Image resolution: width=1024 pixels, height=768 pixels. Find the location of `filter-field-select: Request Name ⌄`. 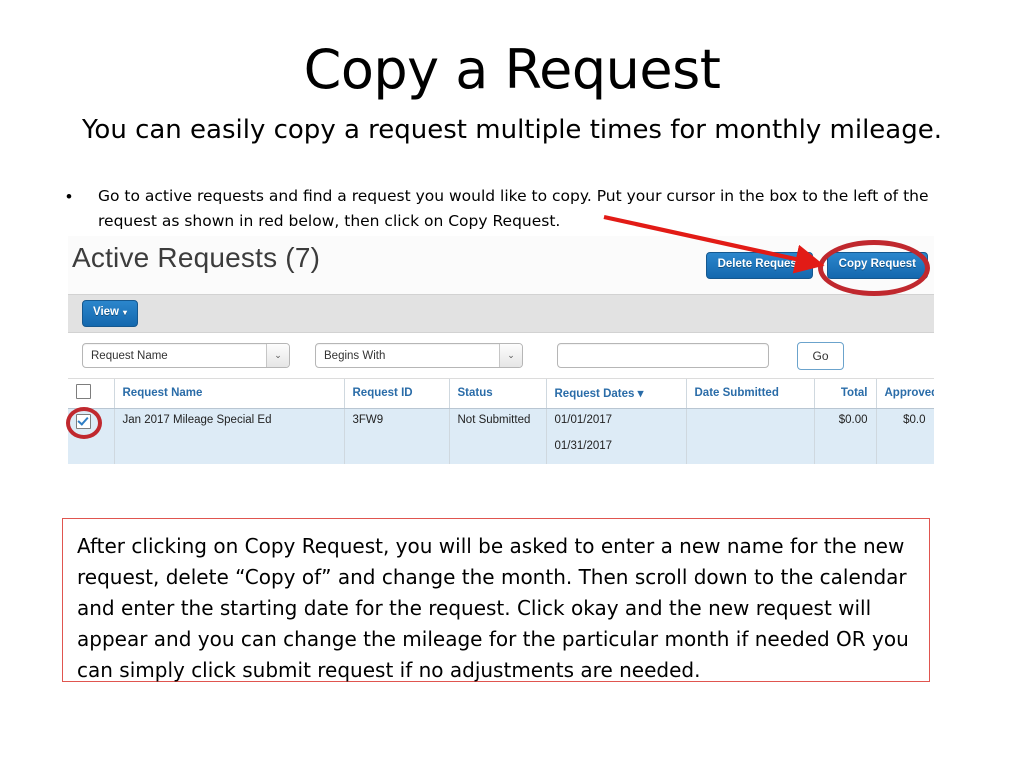

filter-field-select: Request Name ⌄ is located at coordinates (186, 355).